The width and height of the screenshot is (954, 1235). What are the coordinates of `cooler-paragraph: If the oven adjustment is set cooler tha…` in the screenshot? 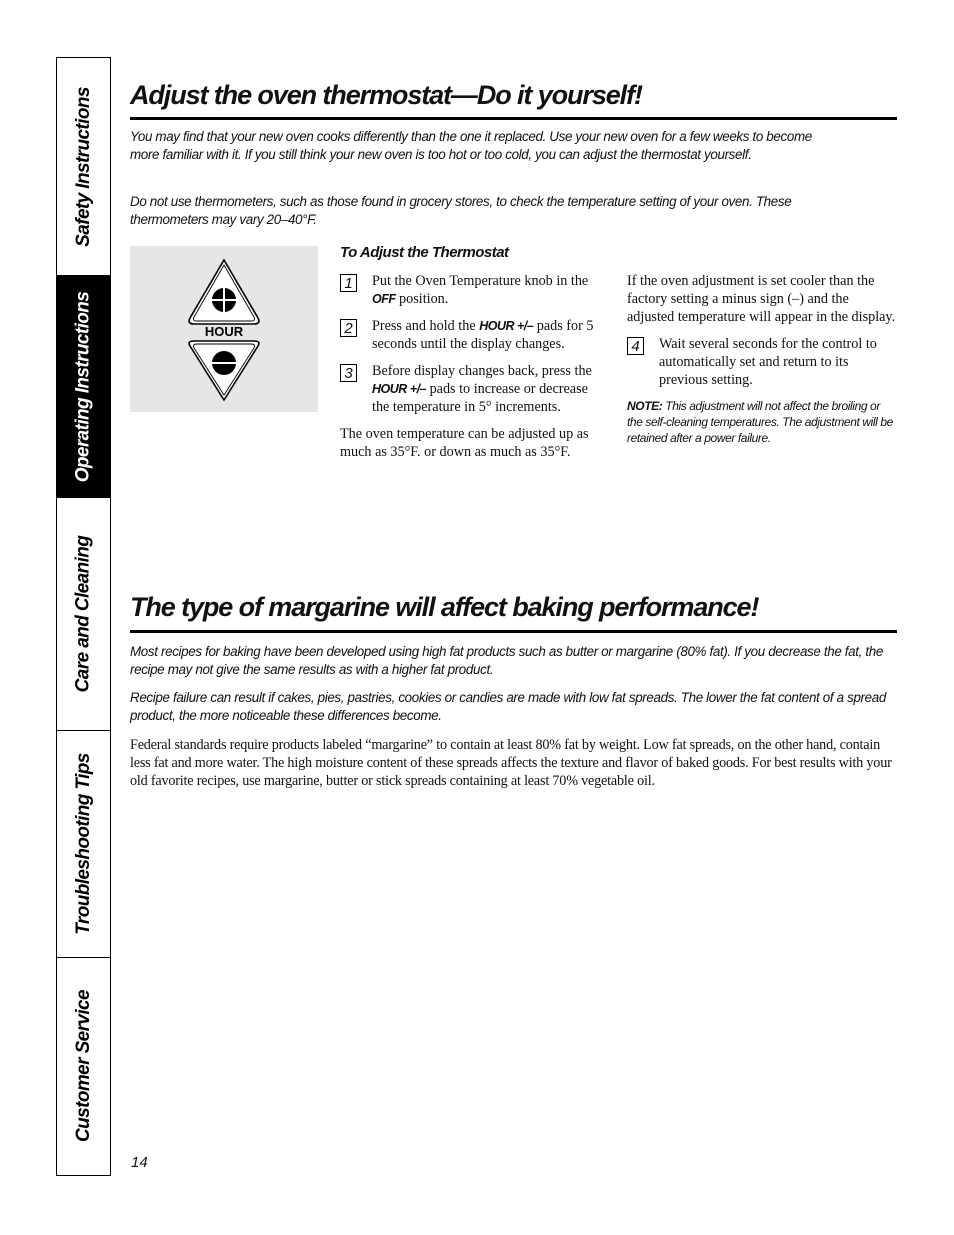 It's located at (761, 299).